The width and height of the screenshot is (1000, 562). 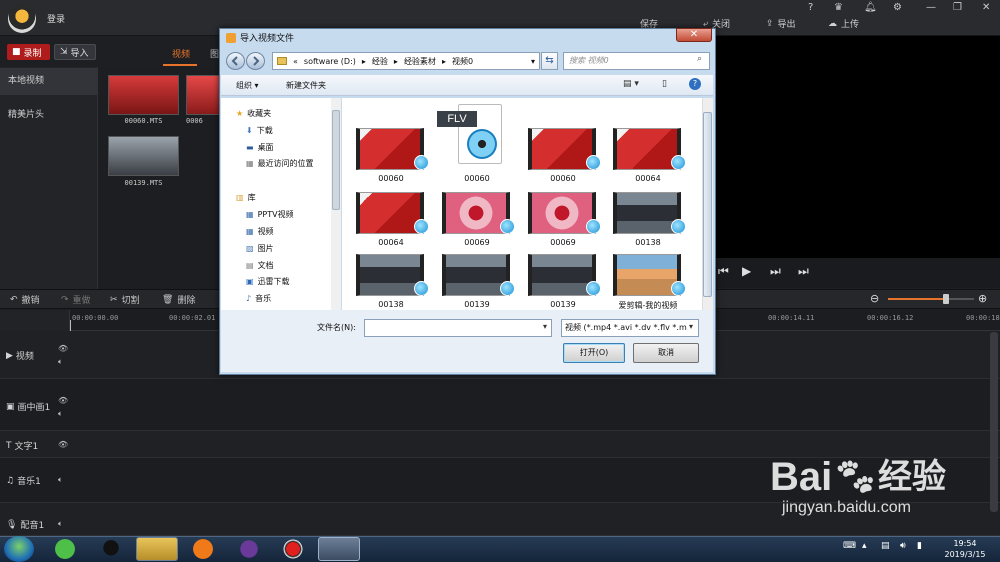 What do you see at coordinates (306, 85) in the screenshot?
I see `new-folder-button: 新建文件夹` at bounding box center [306, 85].